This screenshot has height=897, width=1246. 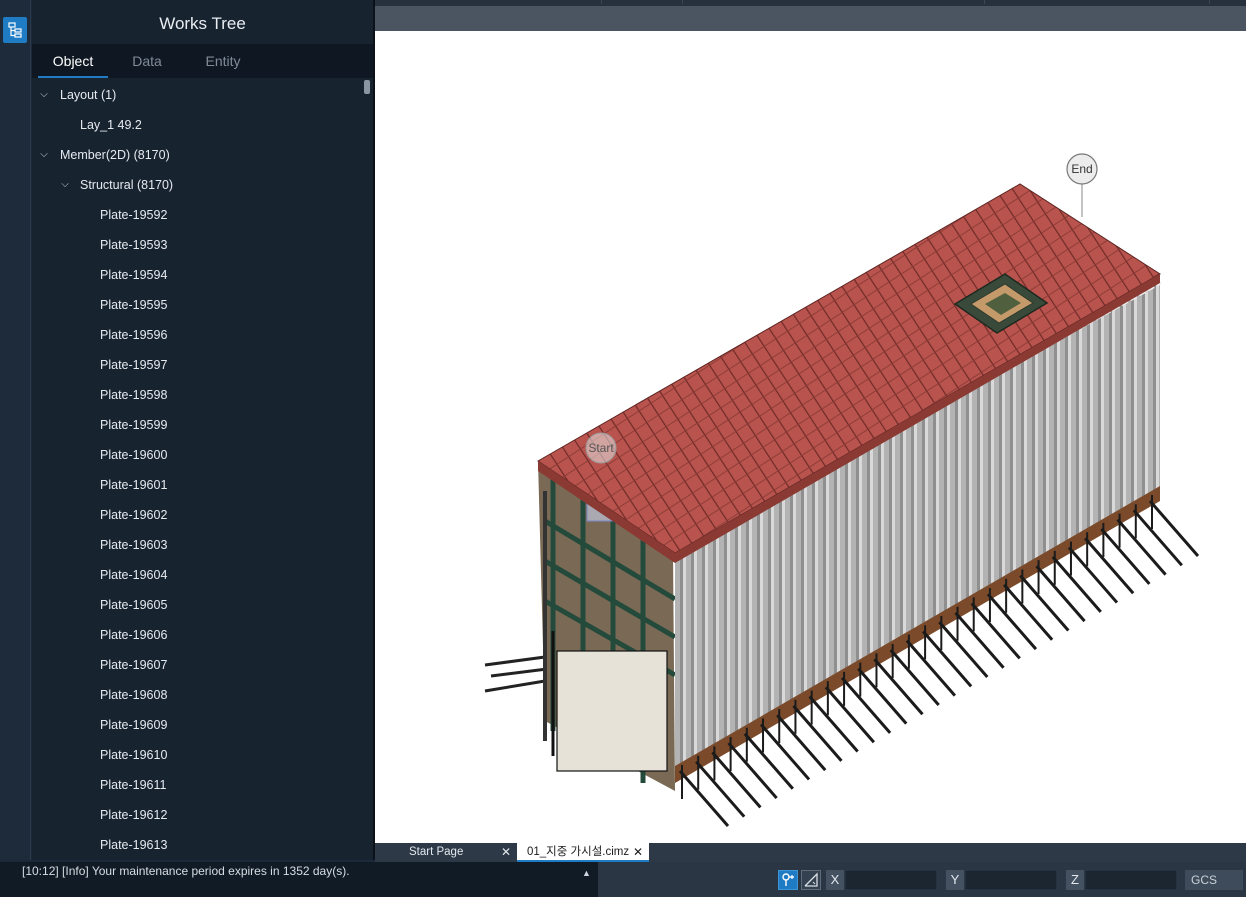 I want to click on y-coordinate-field, so click(x=1011, y=880).